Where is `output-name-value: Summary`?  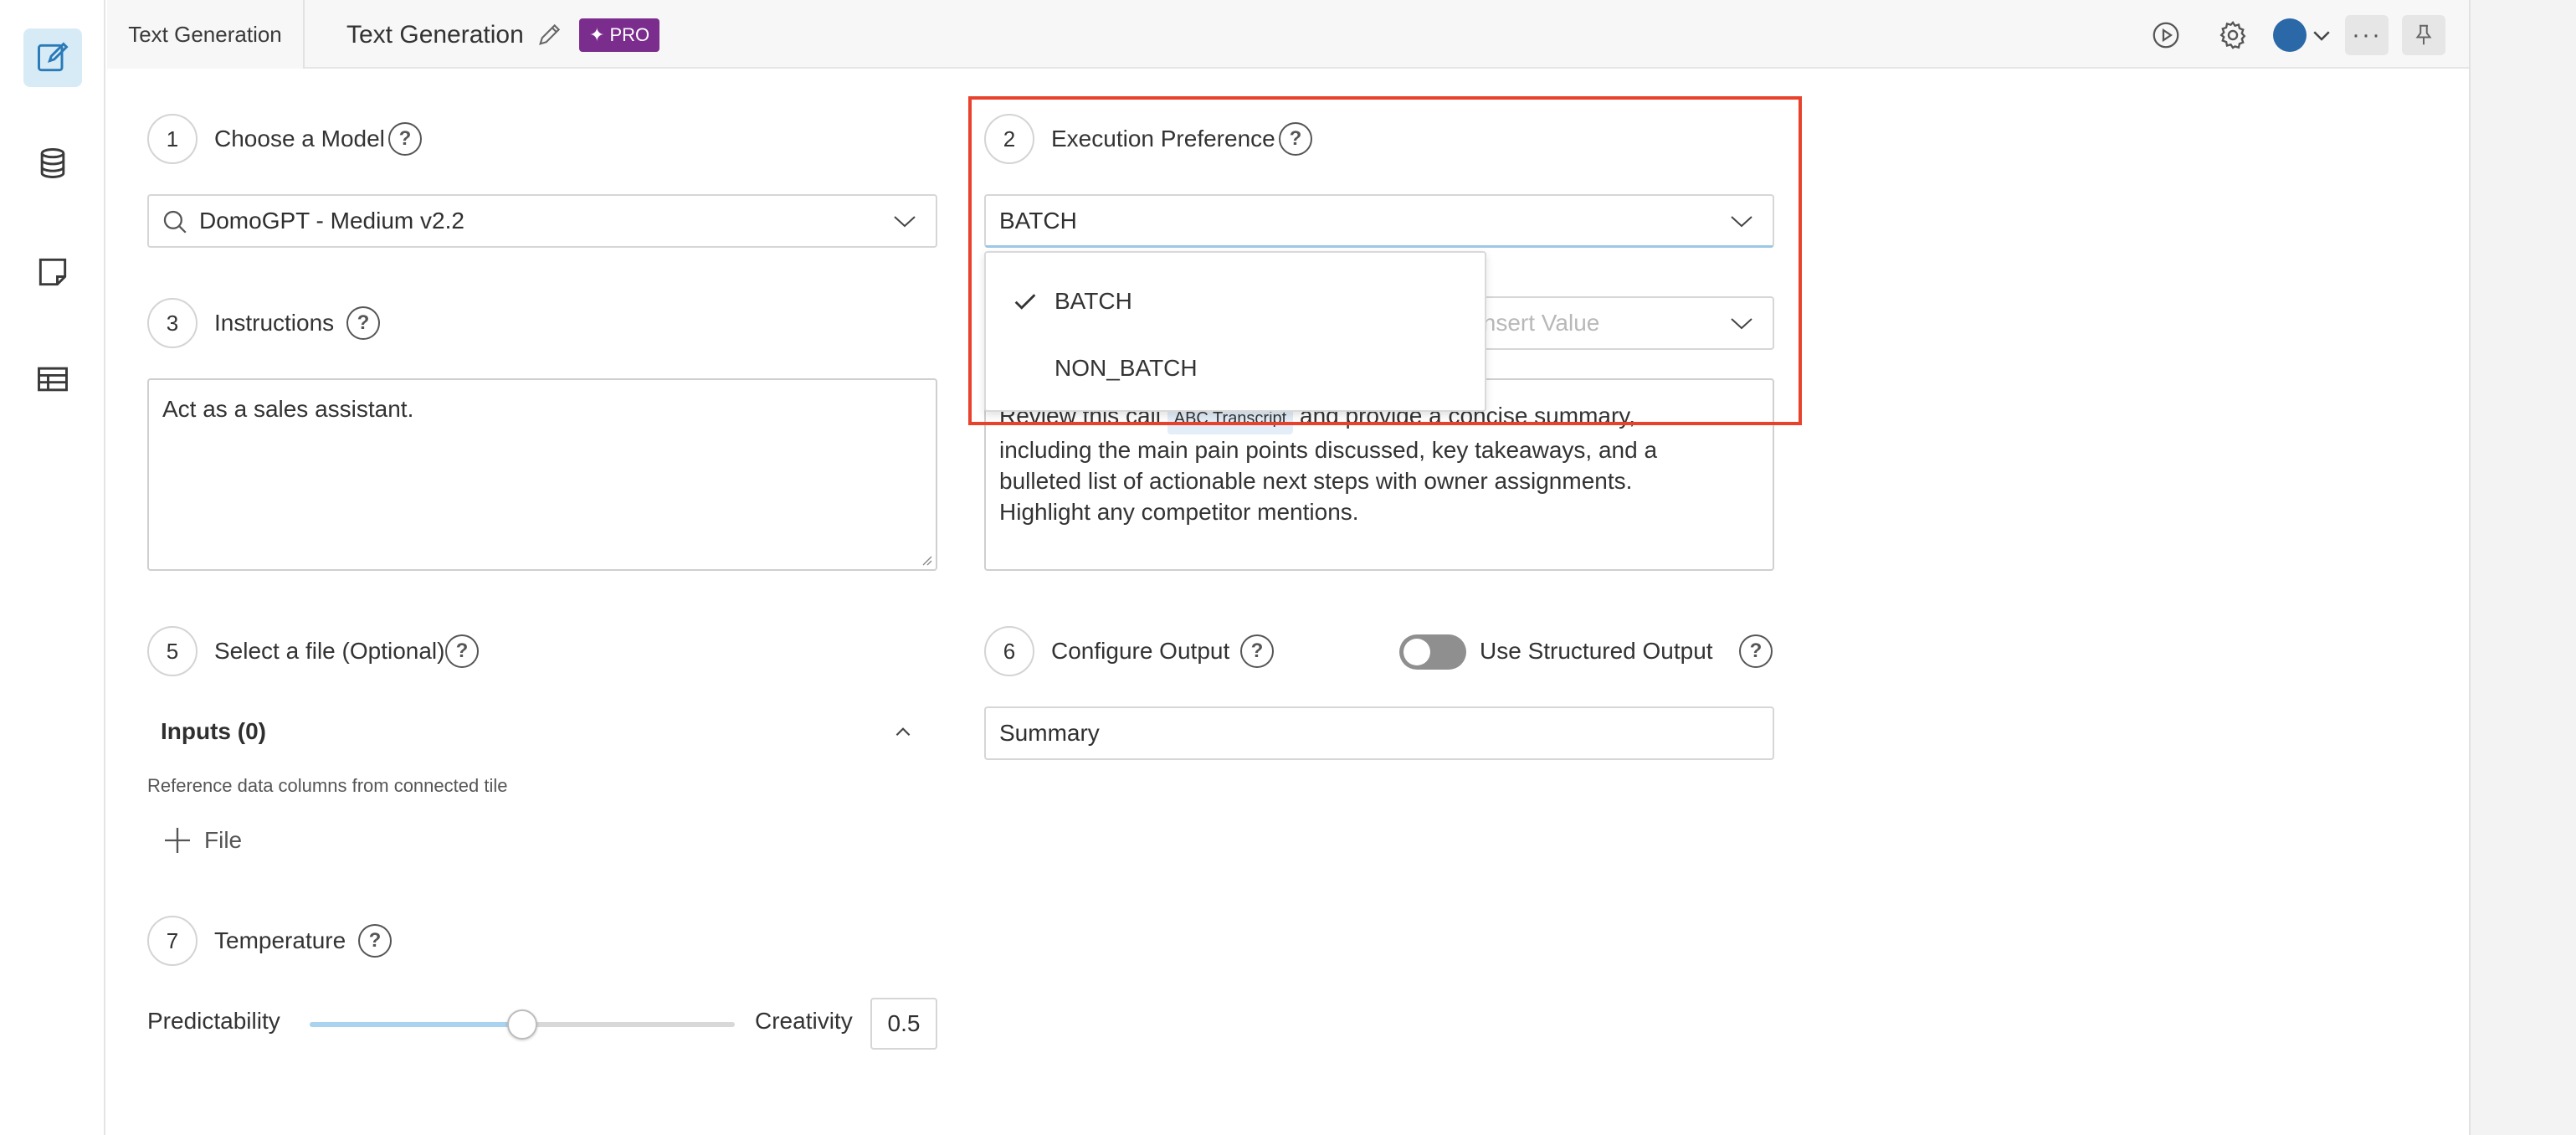
output-name-value: Summary is located at coordinates (1049, 733).